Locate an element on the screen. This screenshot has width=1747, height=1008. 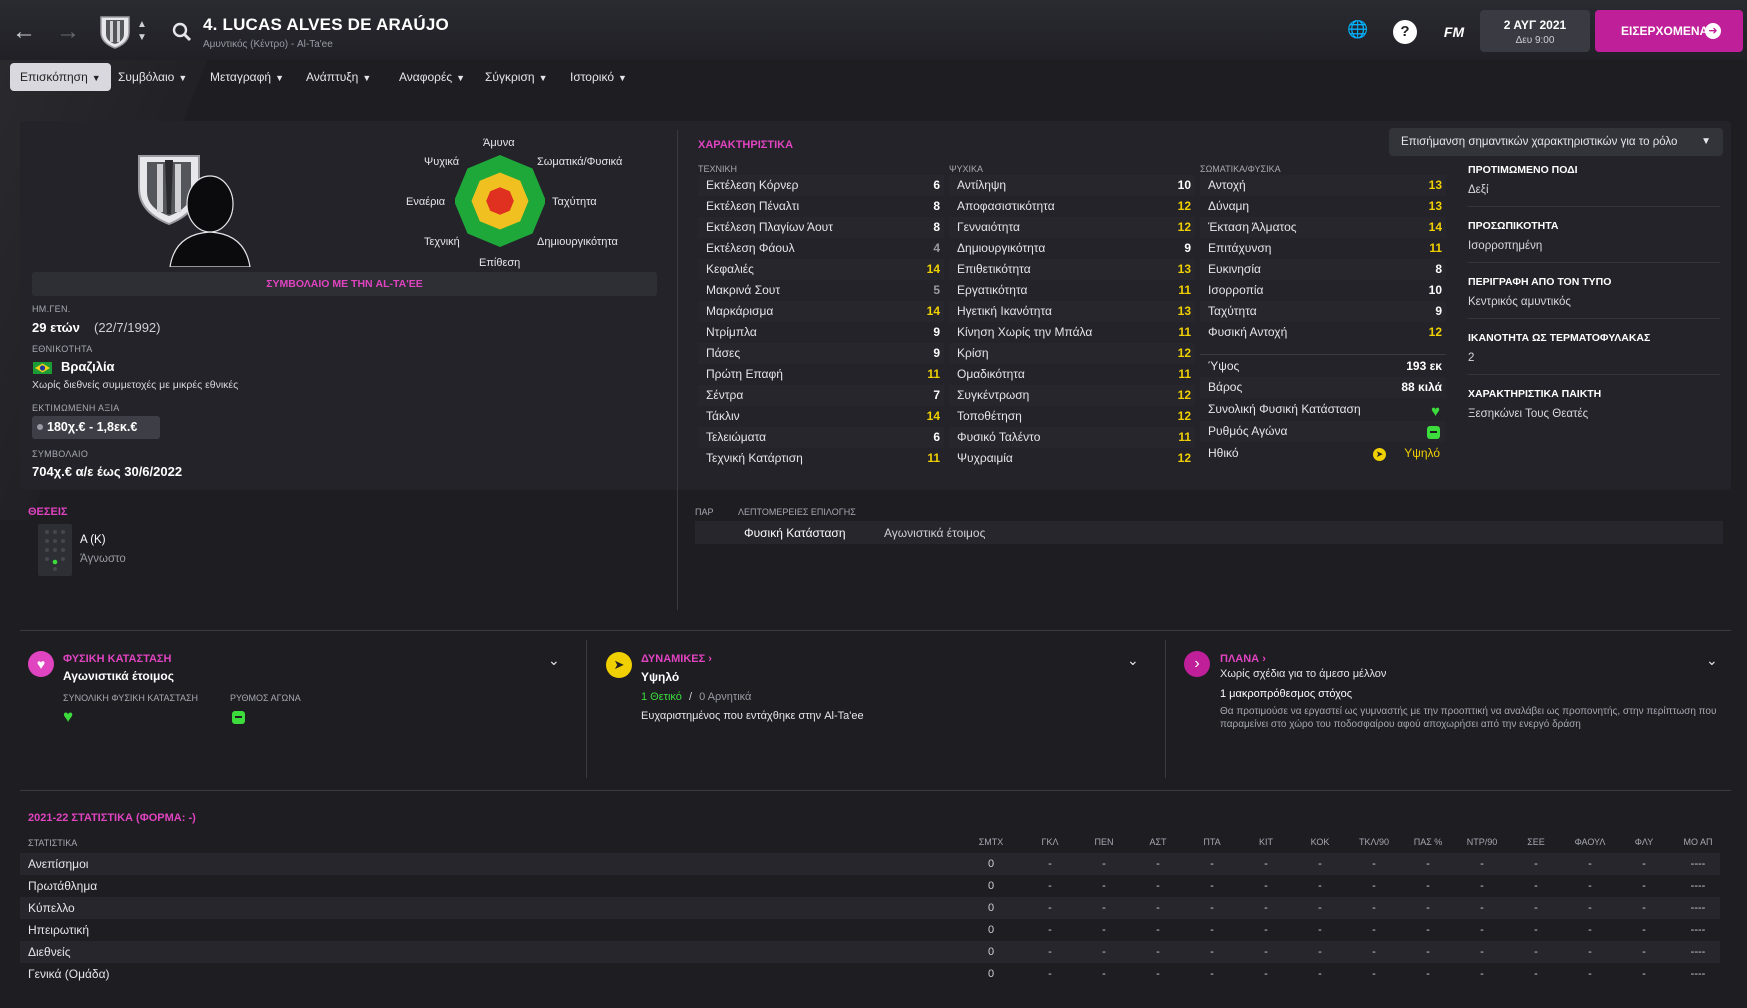
stats-column-header: ΠΑΣ % is located at coordinates (1428, 842).